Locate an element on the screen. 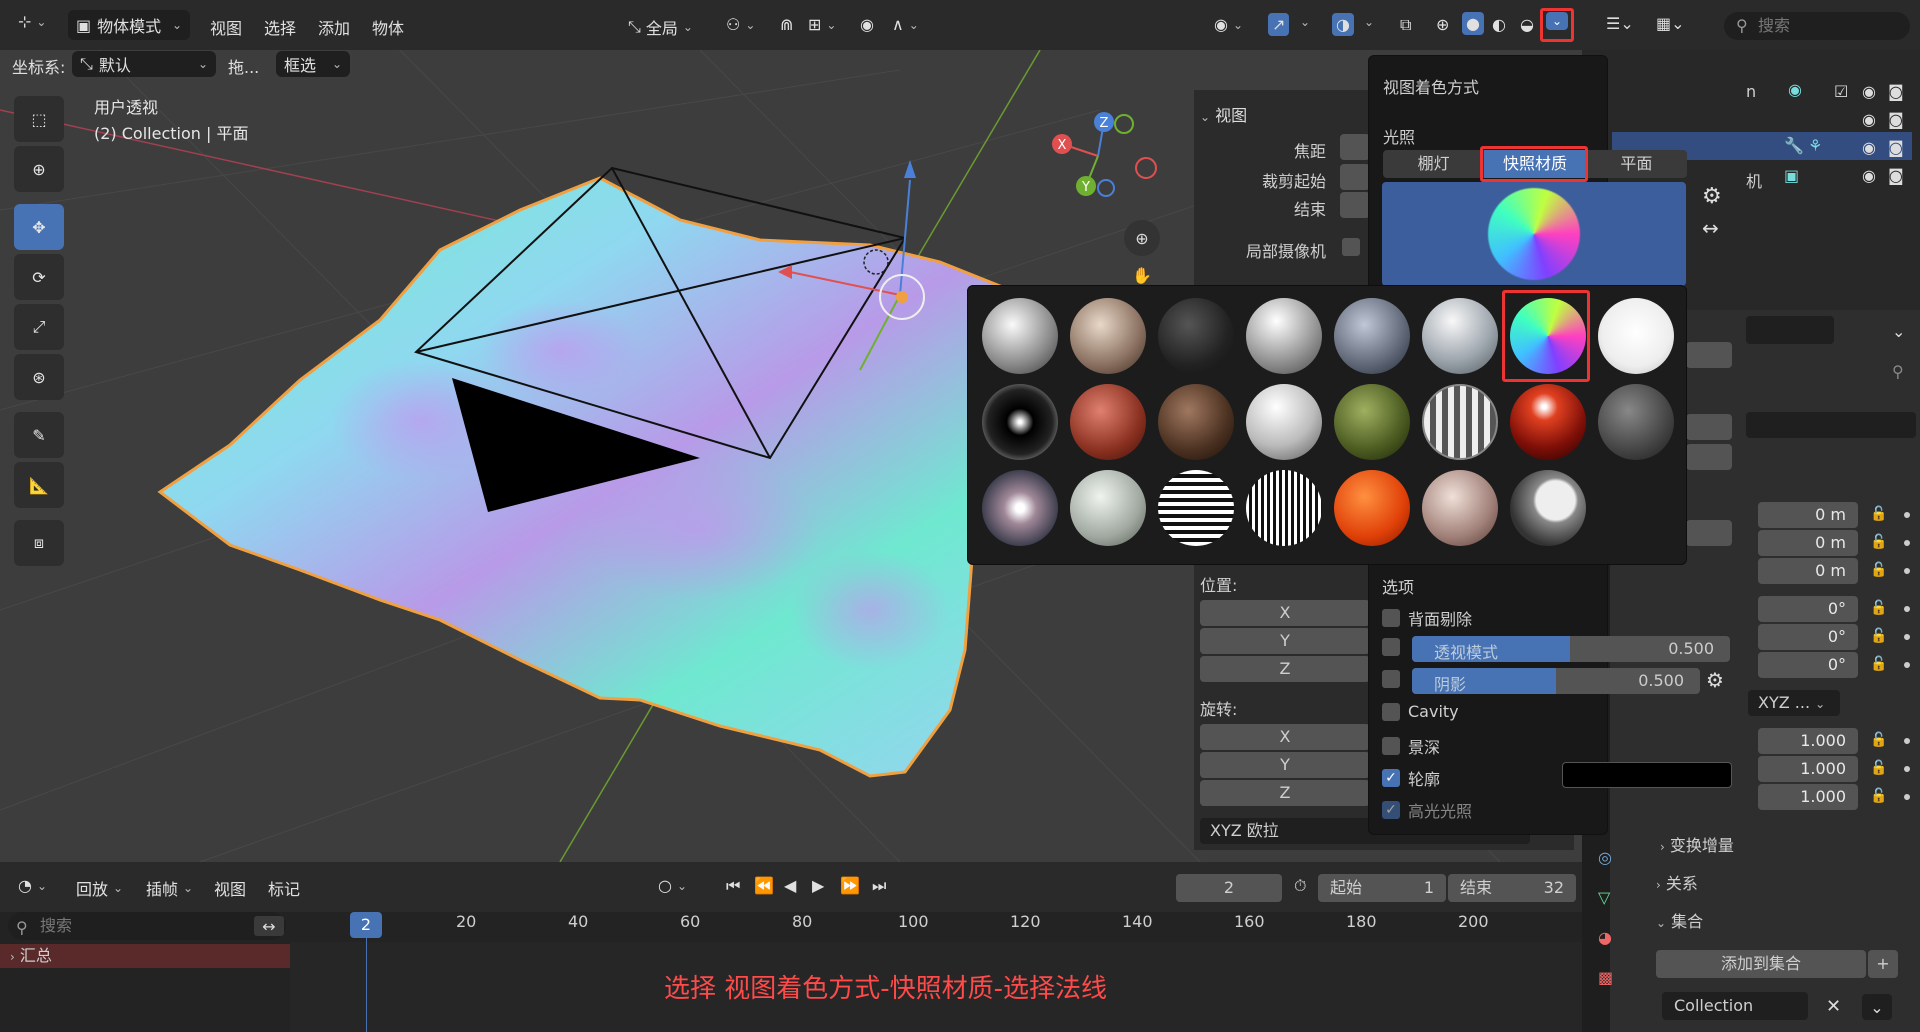 The image size is (1920, 1032). stopwatch-icon: ⏱ is located at coordinates (1300, 886).